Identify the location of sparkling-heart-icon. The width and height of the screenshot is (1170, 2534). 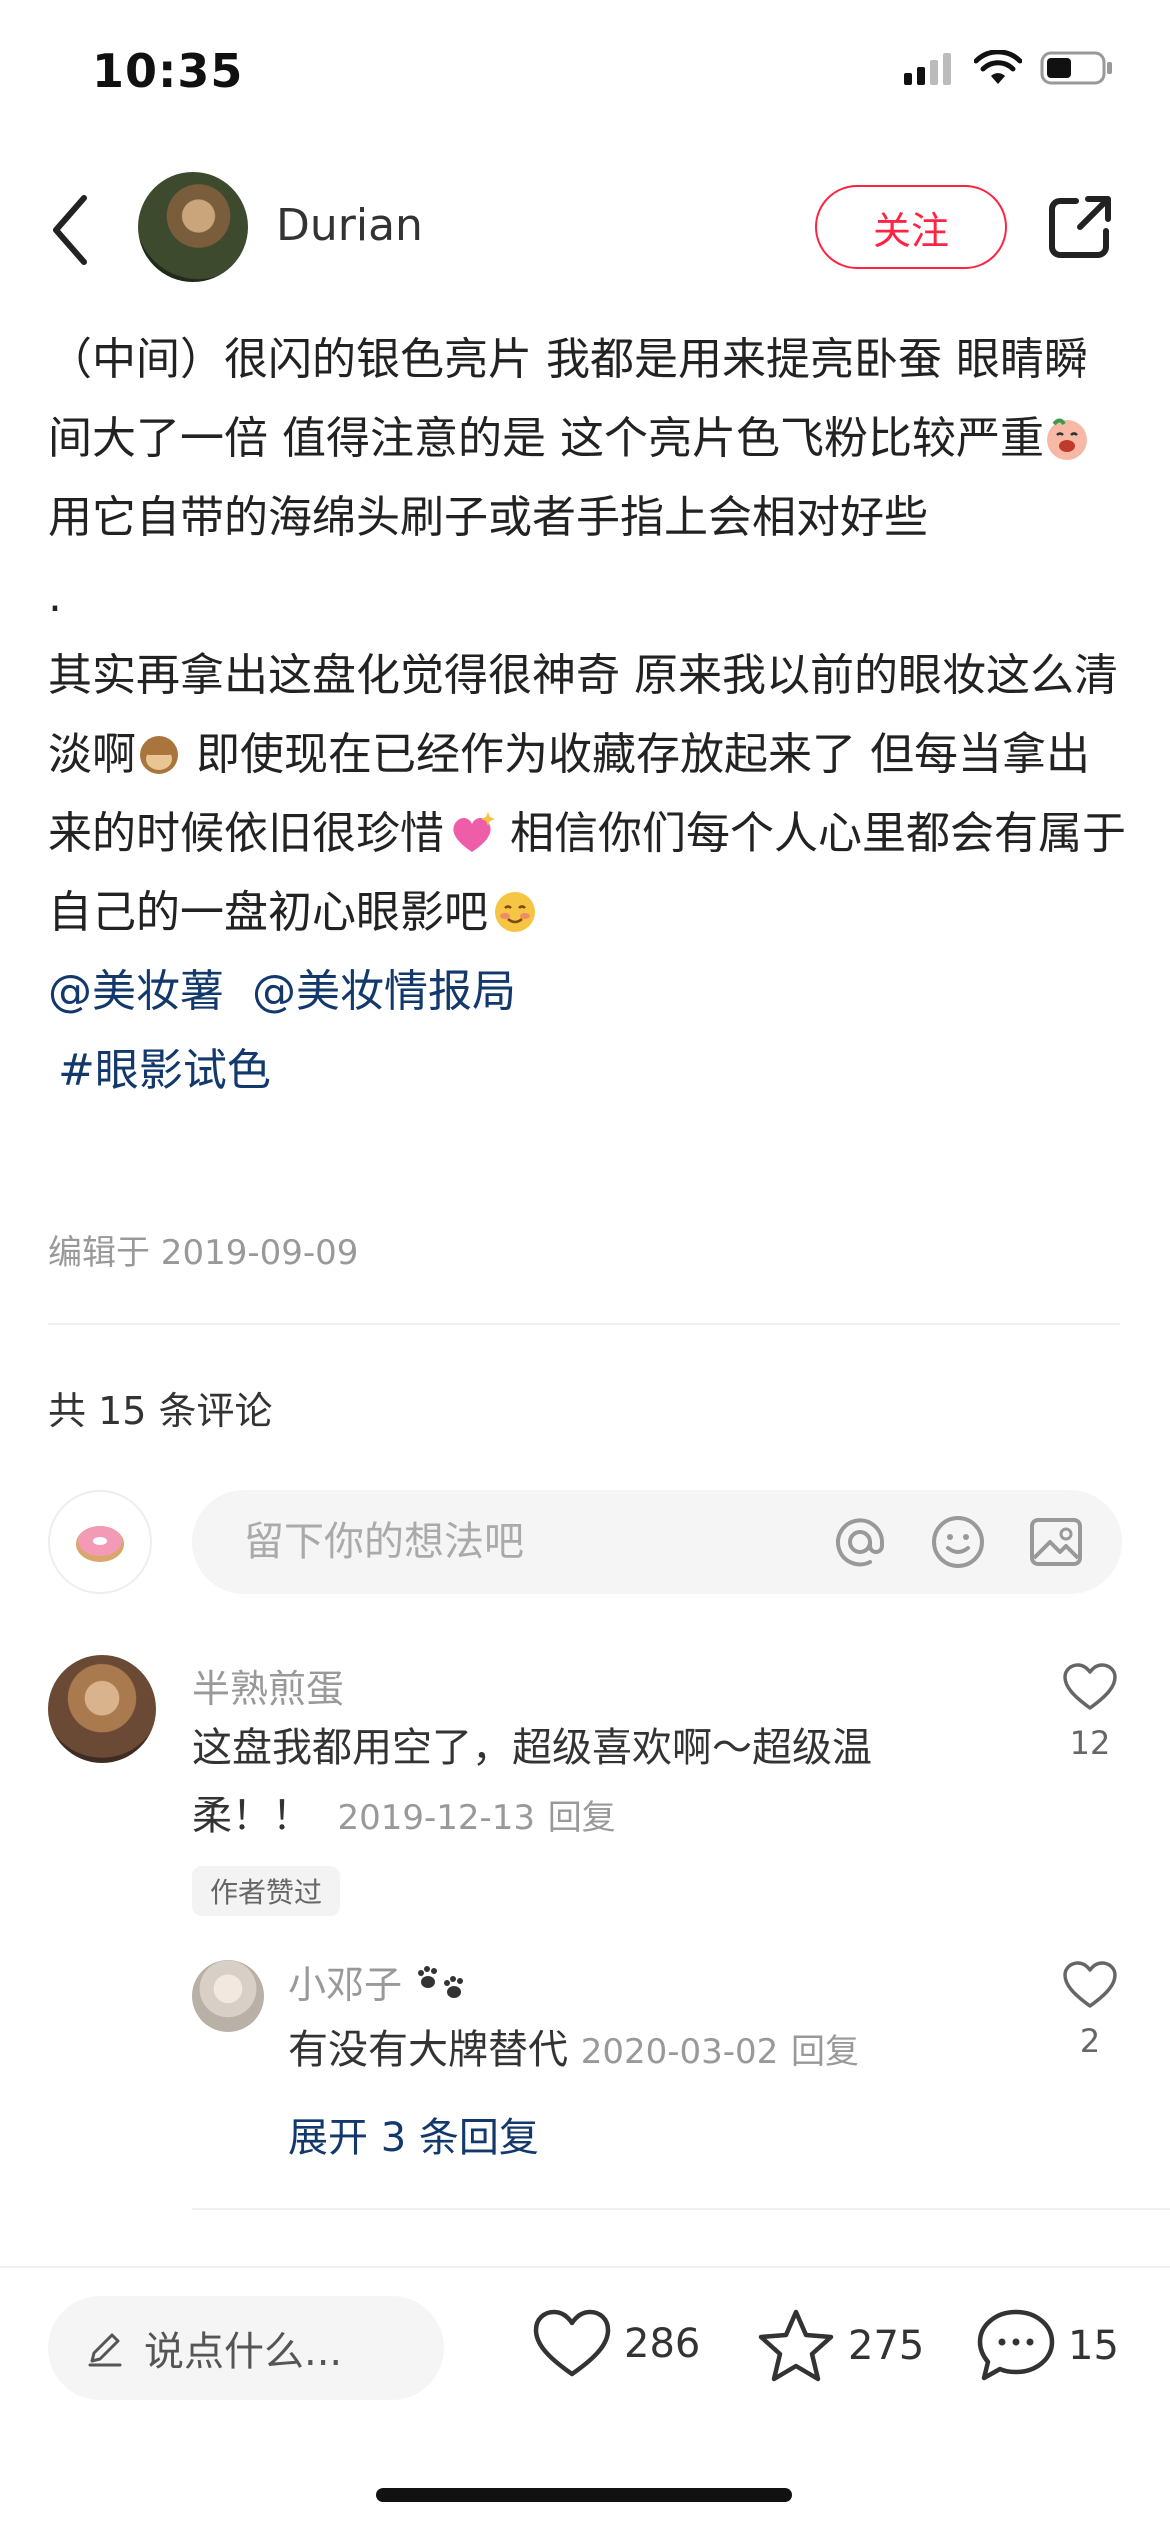
(474, 832).